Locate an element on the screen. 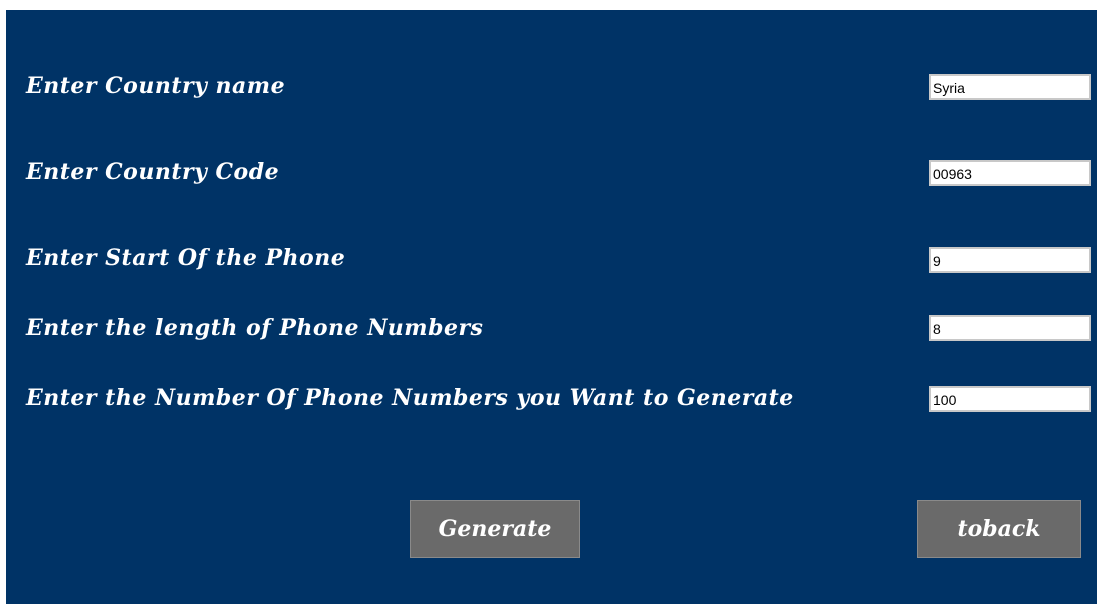  generate-button: Generate is located at coordinates (495, 529).